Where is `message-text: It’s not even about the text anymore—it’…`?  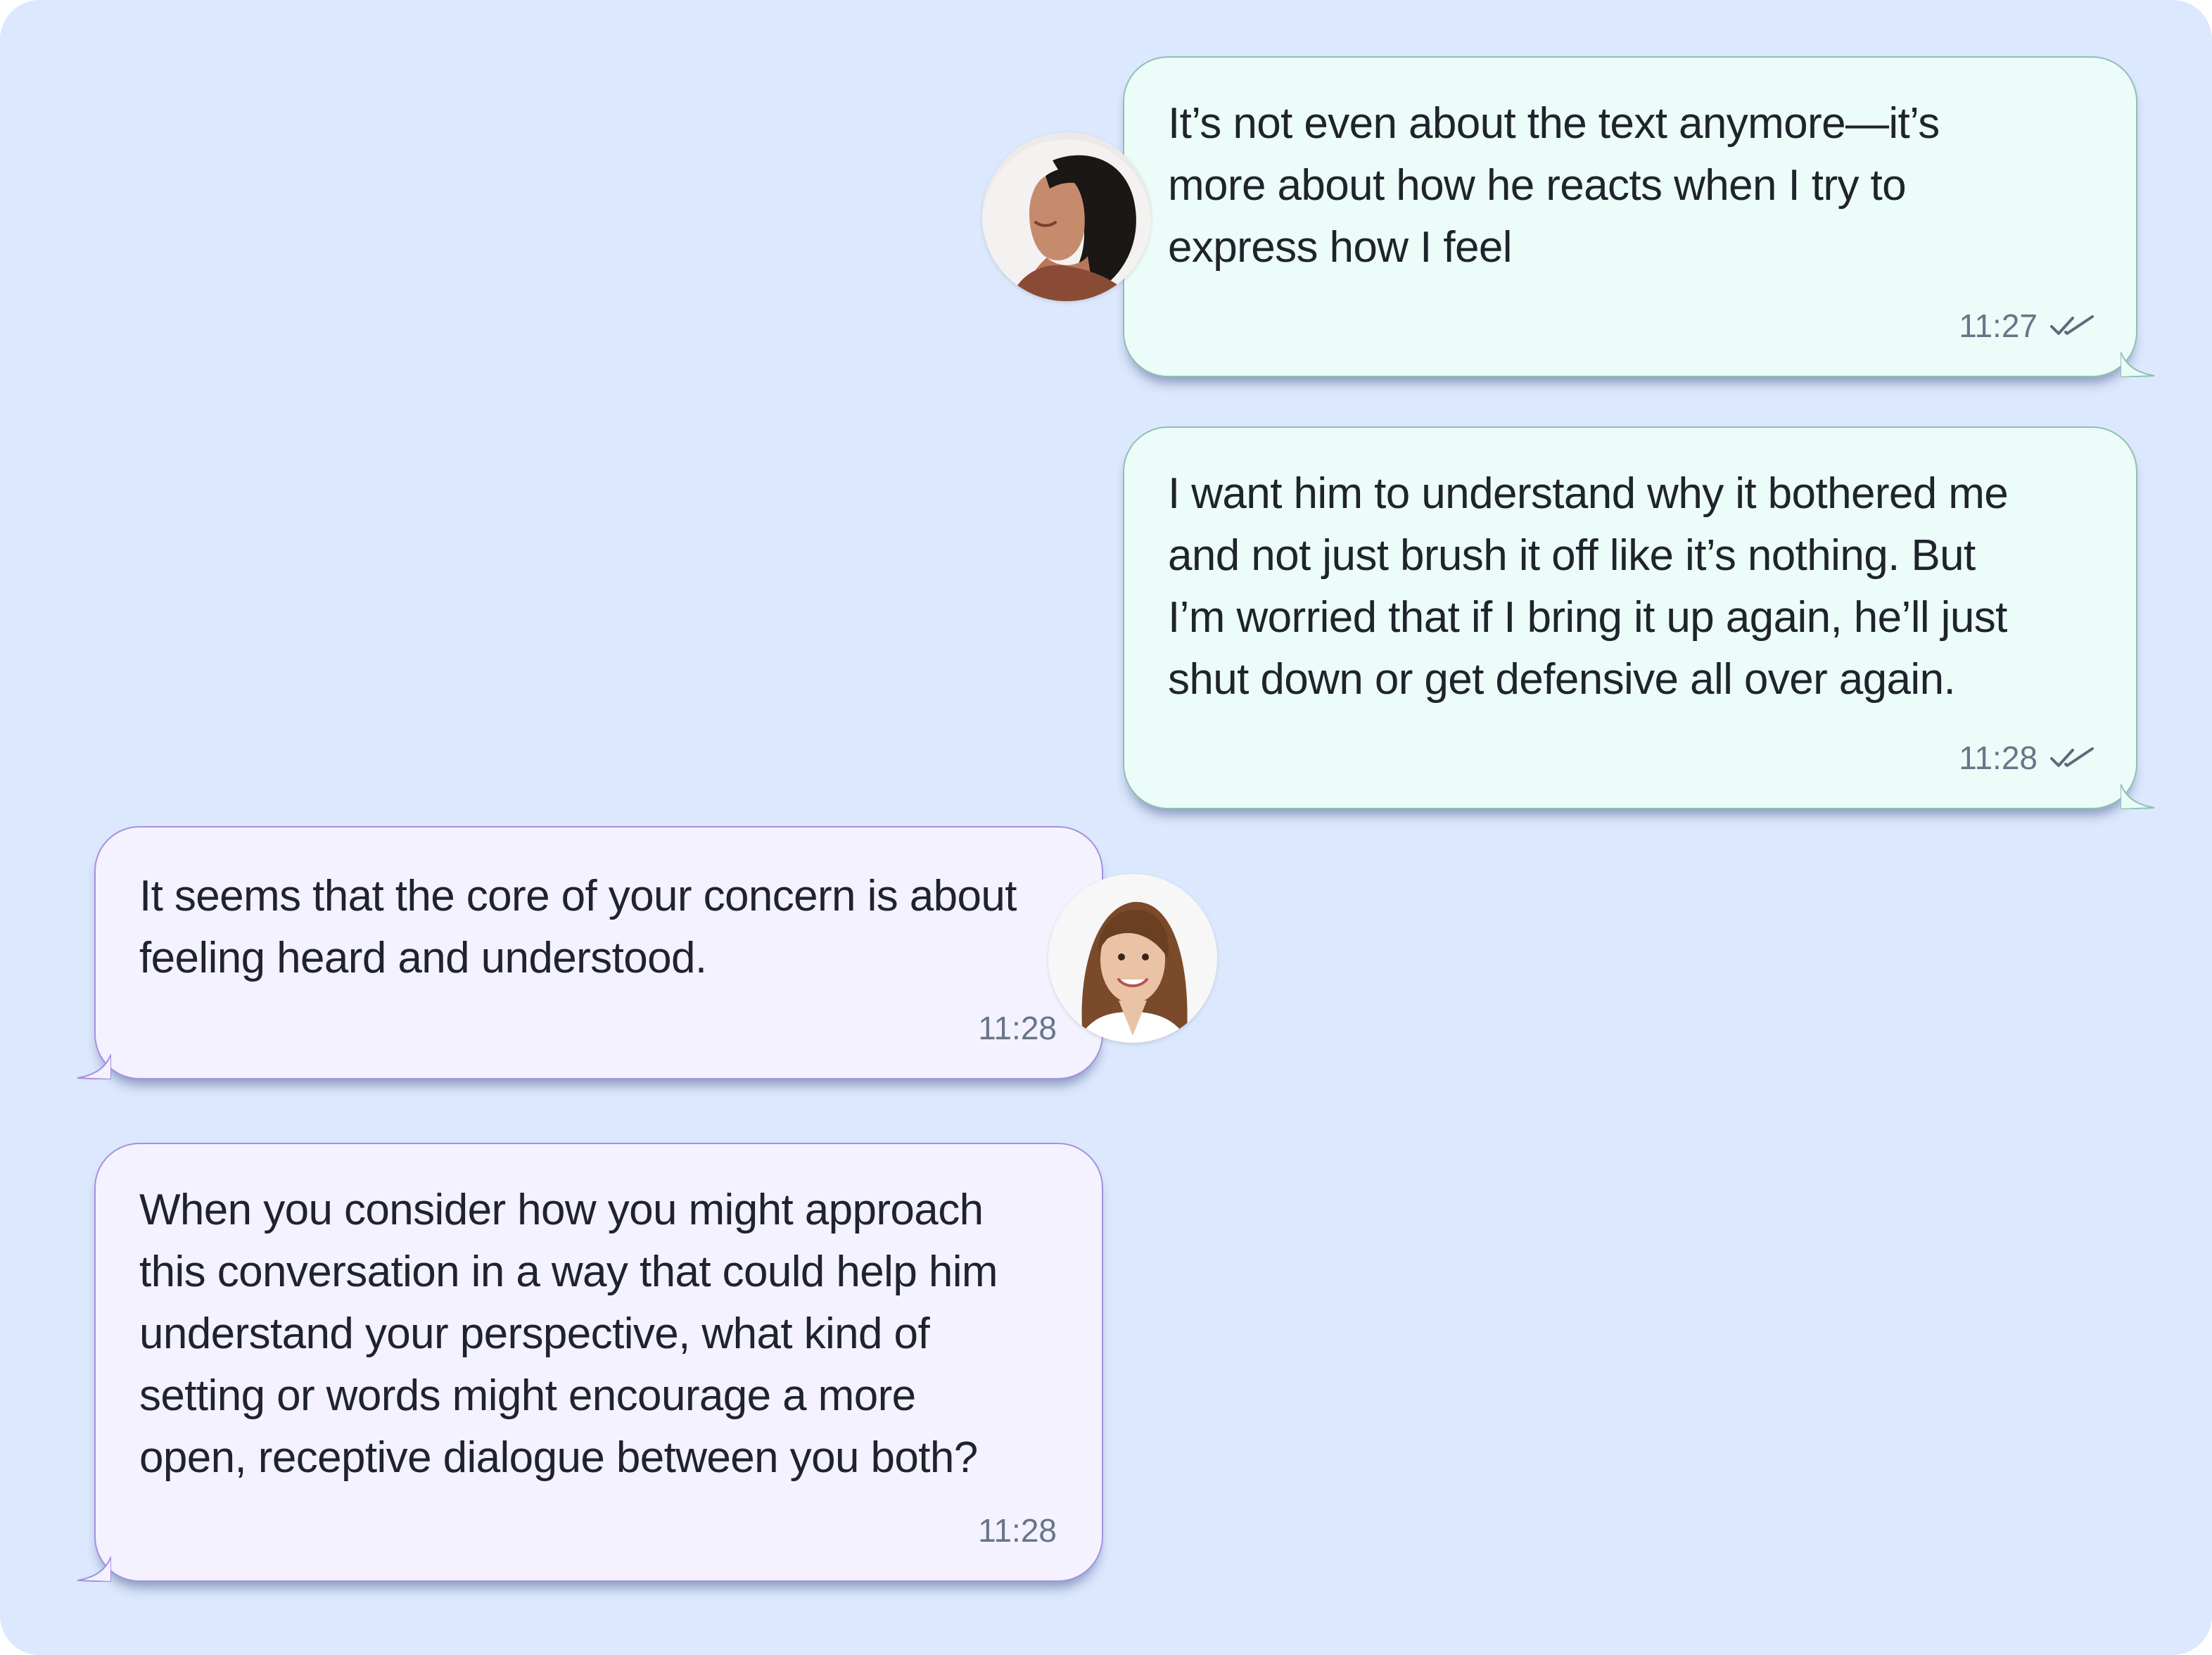 message-text: It’s not even about the text anymore—it’… is located at coordinates (1638, 186).